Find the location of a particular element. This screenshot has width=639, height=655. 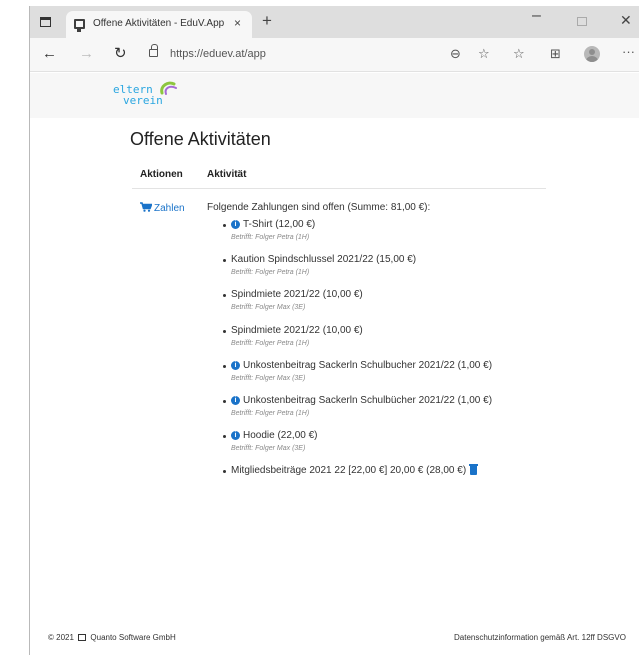

new-tab-icon: + is located at coordinates (267, 21).